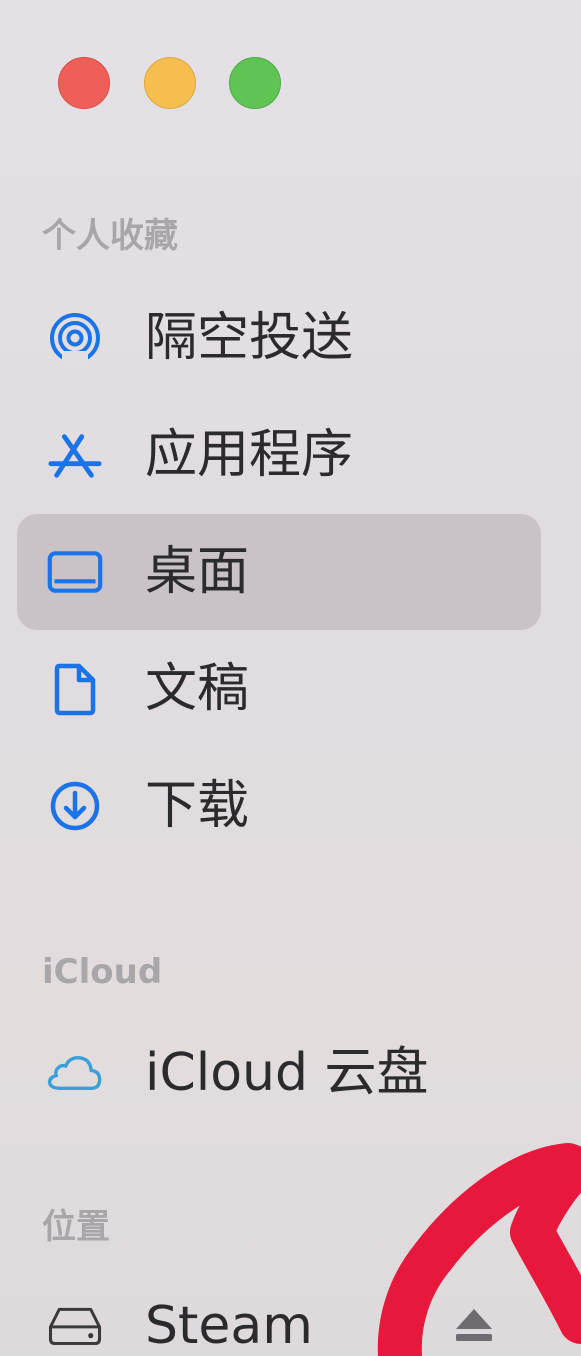 Image resolution: width=581 pixels, height=1356 pixels. Describe the element at coordinates (170, 83) in the screenshot. I see `minimize-window-button` at that location.